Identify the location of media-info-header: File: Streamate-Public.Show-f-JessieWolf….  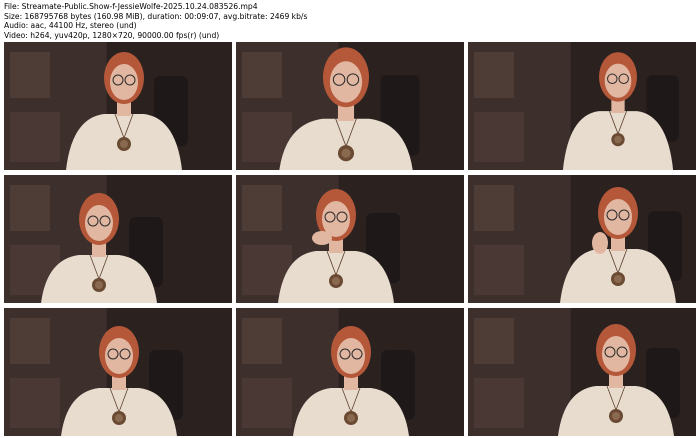
(155, 21).